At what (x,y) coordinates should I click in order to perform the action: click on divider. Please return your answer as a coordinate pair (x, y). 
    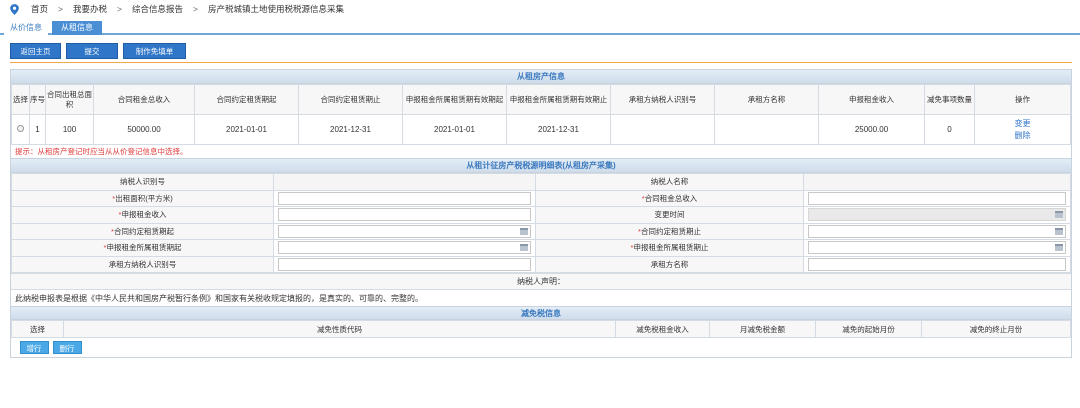
    Looking at the image, I should click on (541, 62).